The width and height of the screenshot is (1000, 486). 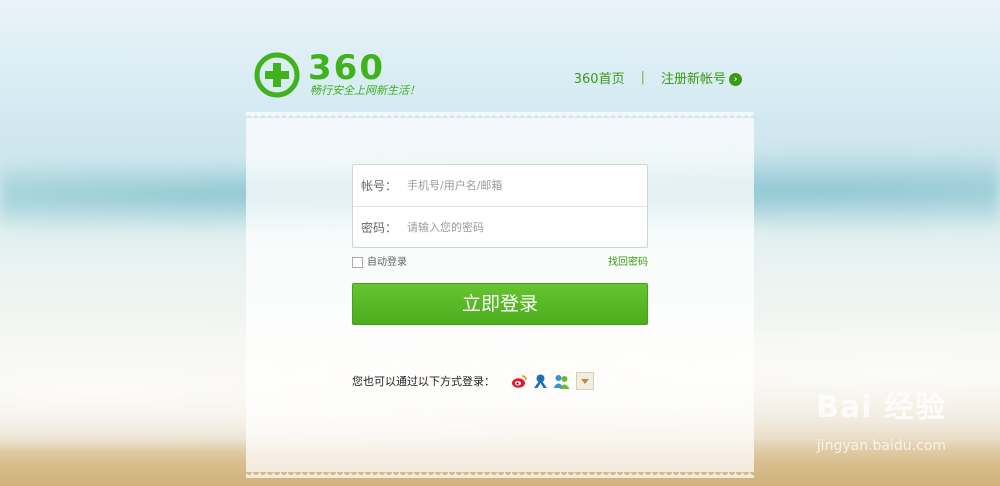 What do you see at coordinates (585, 381) in the screenshot?
I see `chevron-down-icon` at bounding box center [585, 381].